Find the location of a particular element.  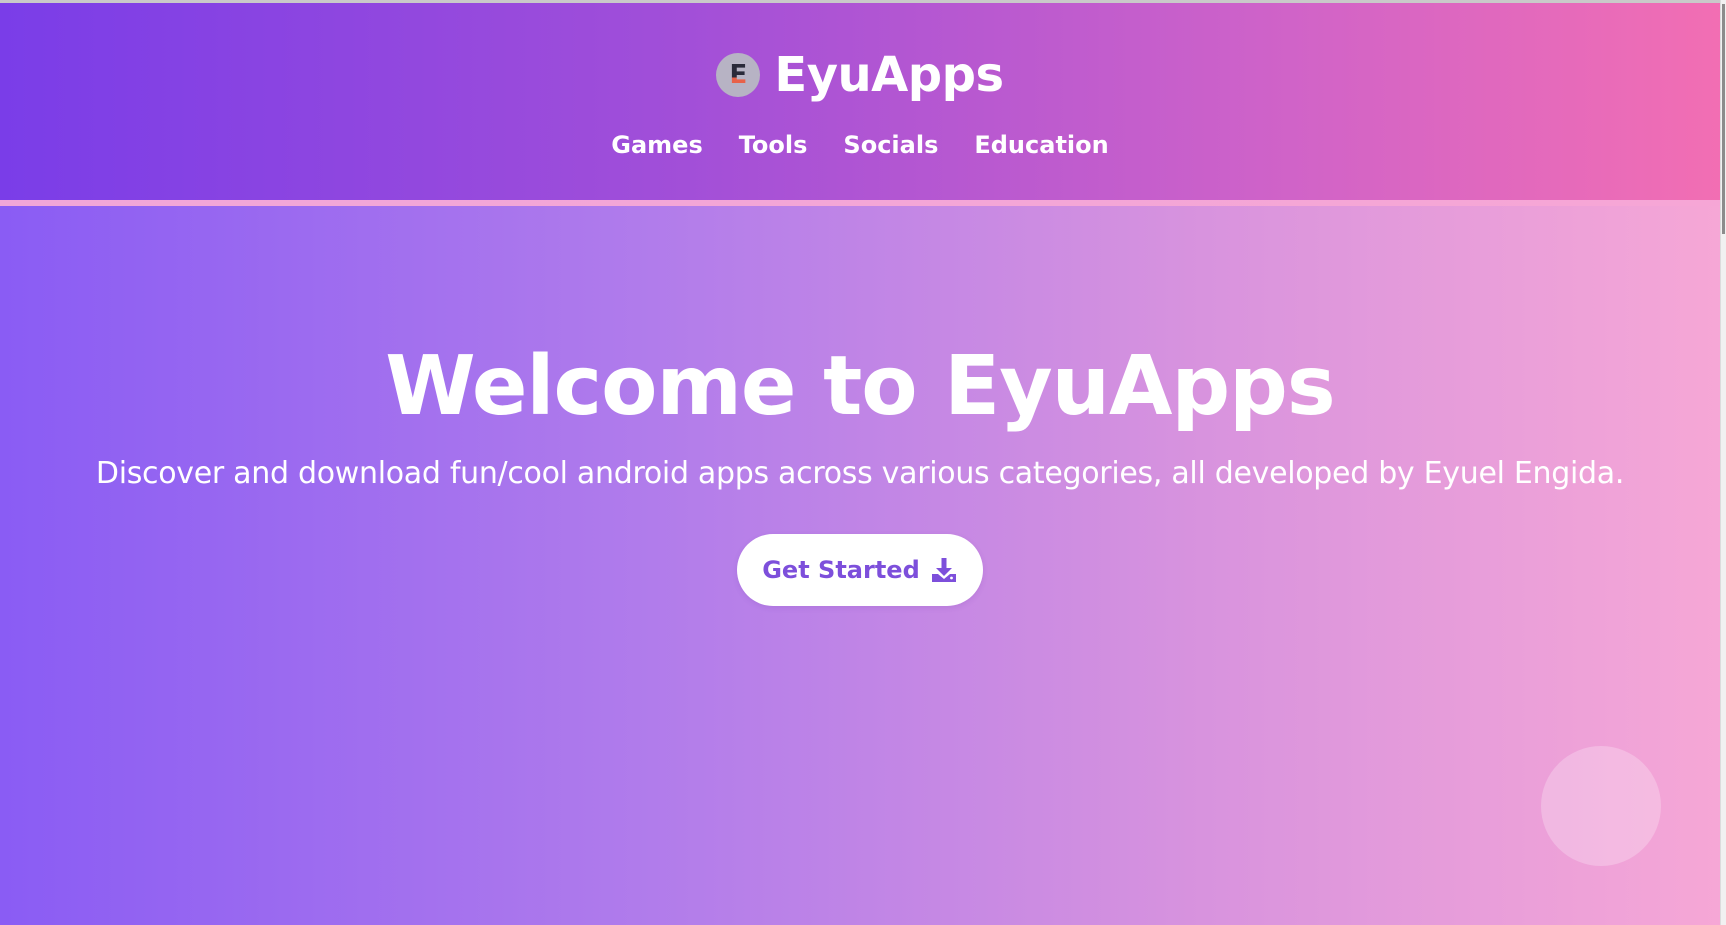

logo-icon: E is located at coordinates (738, 75).